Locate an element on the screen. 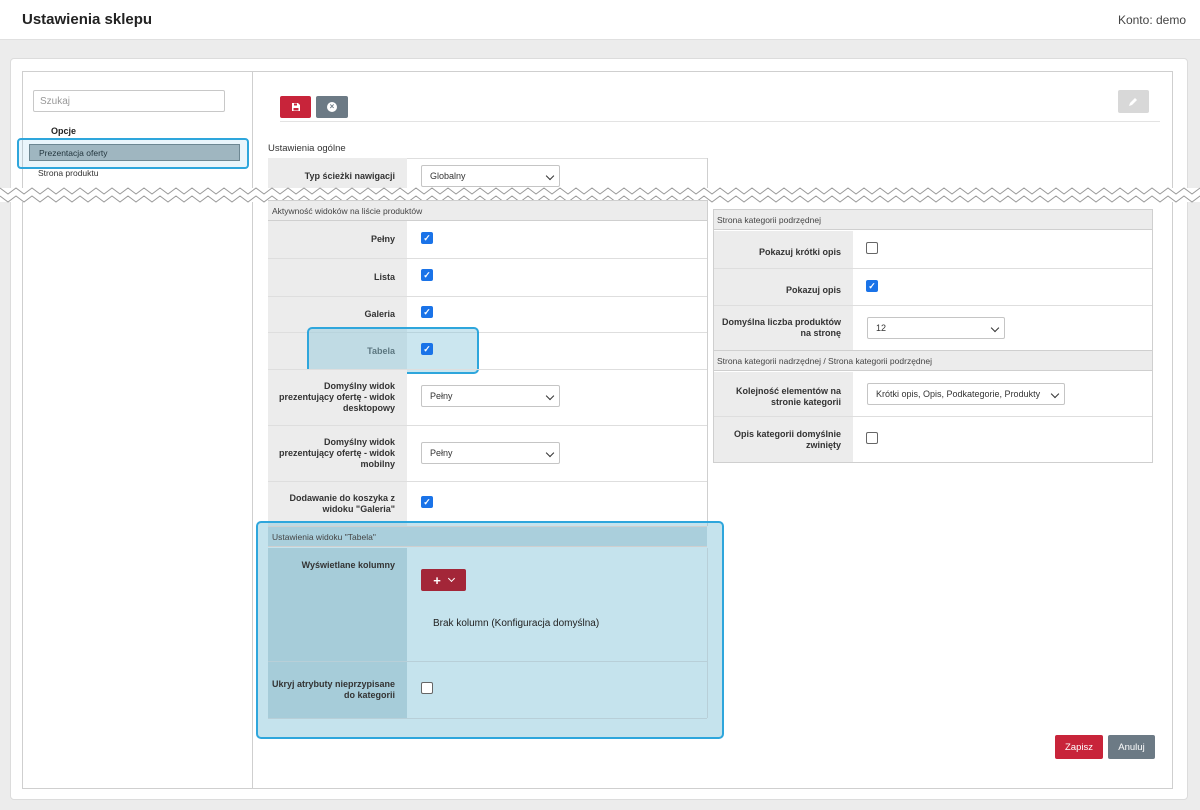 This screenshot has width=1200, height=810. close-icon: × is located at coordinates (332, 107).